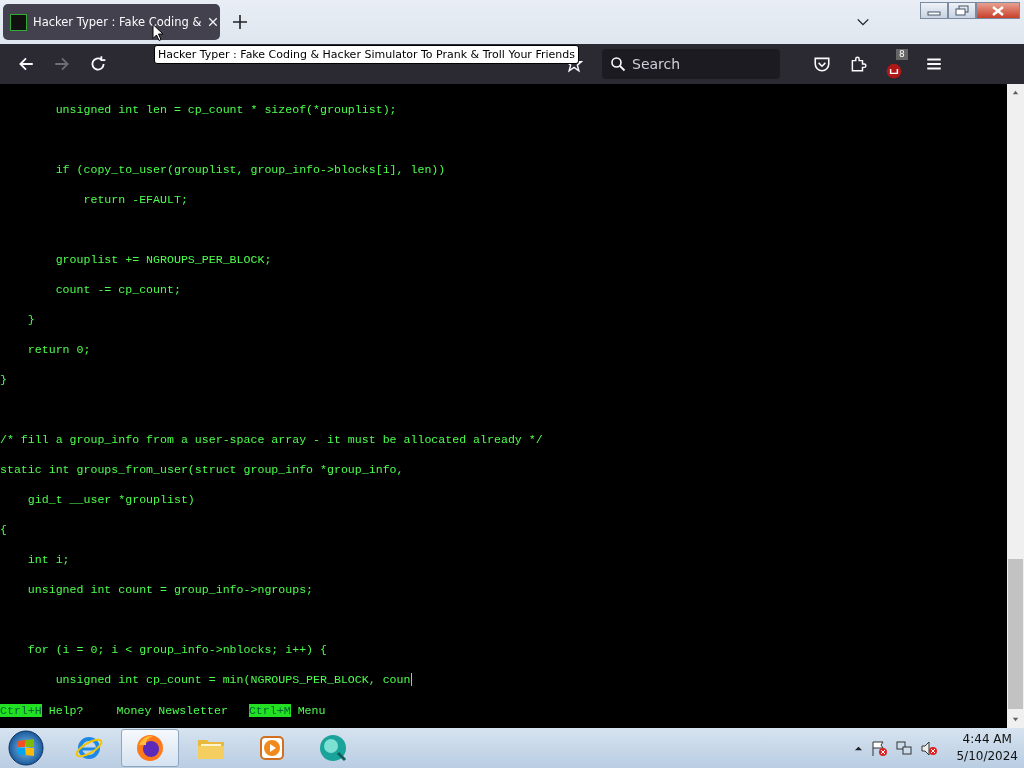  What do you see at coordinates (271, 439) in the screenshot?
I see `code-line: /* fill a group_info from a user-space array - it must be allocated already */` at bounding box center [271, 439].